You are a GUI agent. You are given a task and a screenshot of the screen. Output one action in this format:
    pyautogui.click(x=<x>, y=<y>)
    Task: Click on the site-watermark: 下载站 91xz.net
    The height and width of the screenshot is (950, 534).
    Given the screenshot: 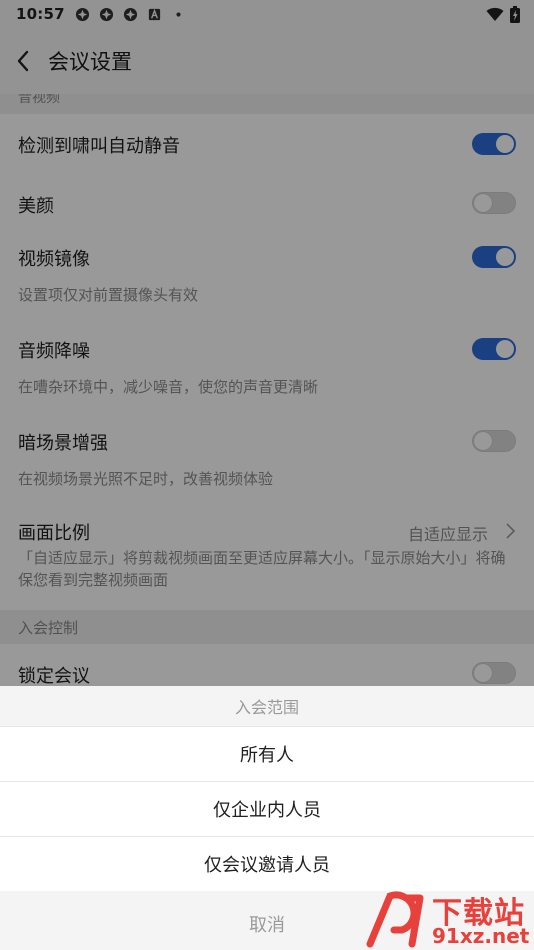 What is the action you would take?
    pyautogui.click(x=448, y=919)
    